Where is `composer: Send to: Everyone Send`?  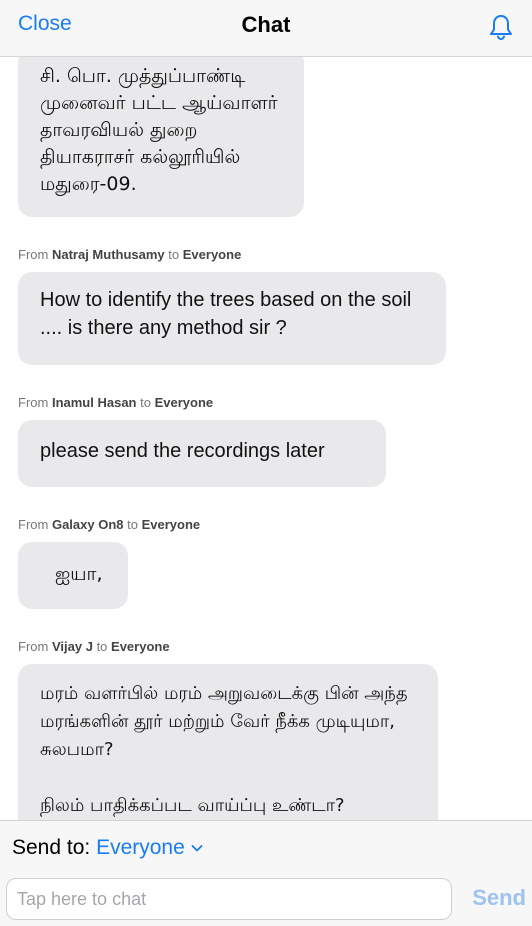 composer: Send to: Everyone Send is located at coordinates (266, 873).